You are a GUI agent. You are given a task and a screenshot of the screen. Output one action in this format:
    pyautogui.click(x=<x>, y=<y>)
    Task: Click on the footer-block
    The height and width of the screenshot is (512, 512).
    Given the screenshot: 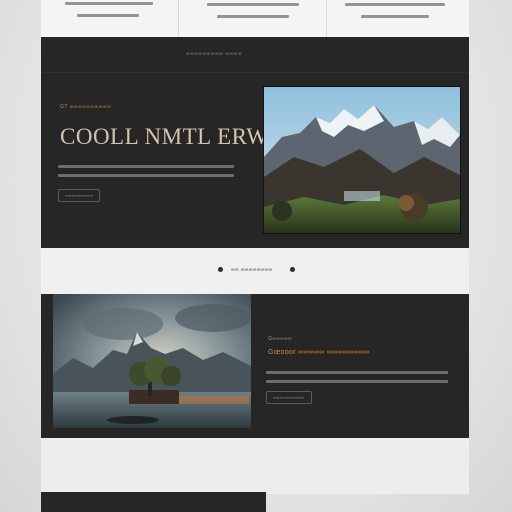 What is the action you would take?
    pyautogui.click(x=153, y=502)
    